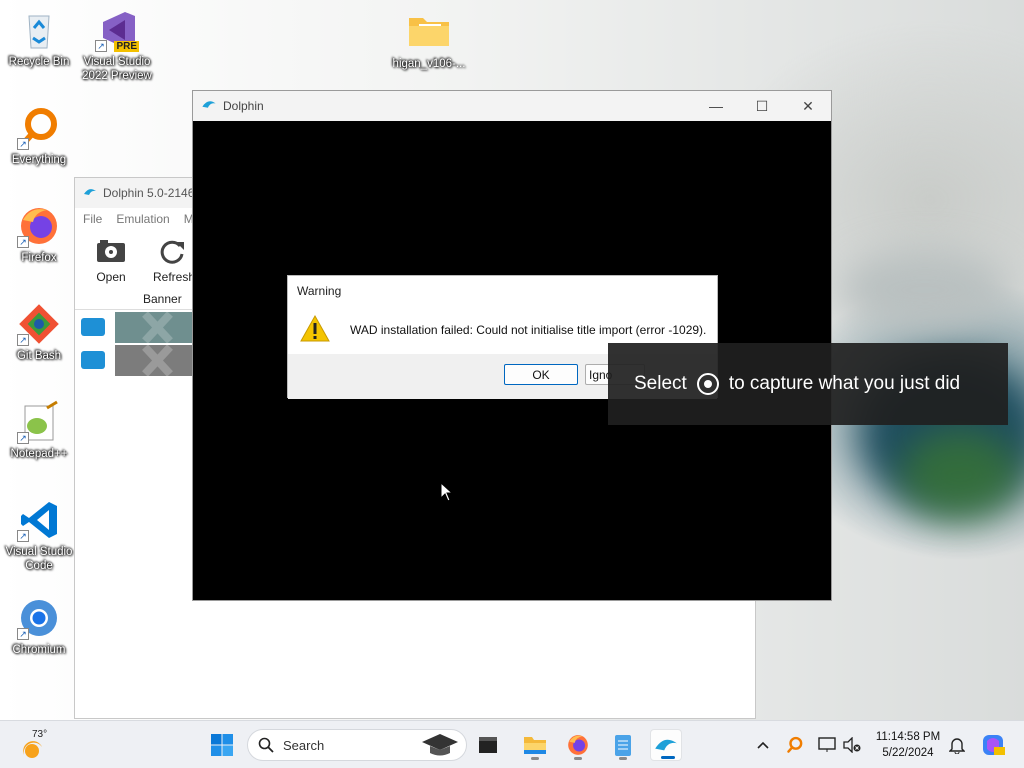  I want to click on network-icon, so click(827, 744).